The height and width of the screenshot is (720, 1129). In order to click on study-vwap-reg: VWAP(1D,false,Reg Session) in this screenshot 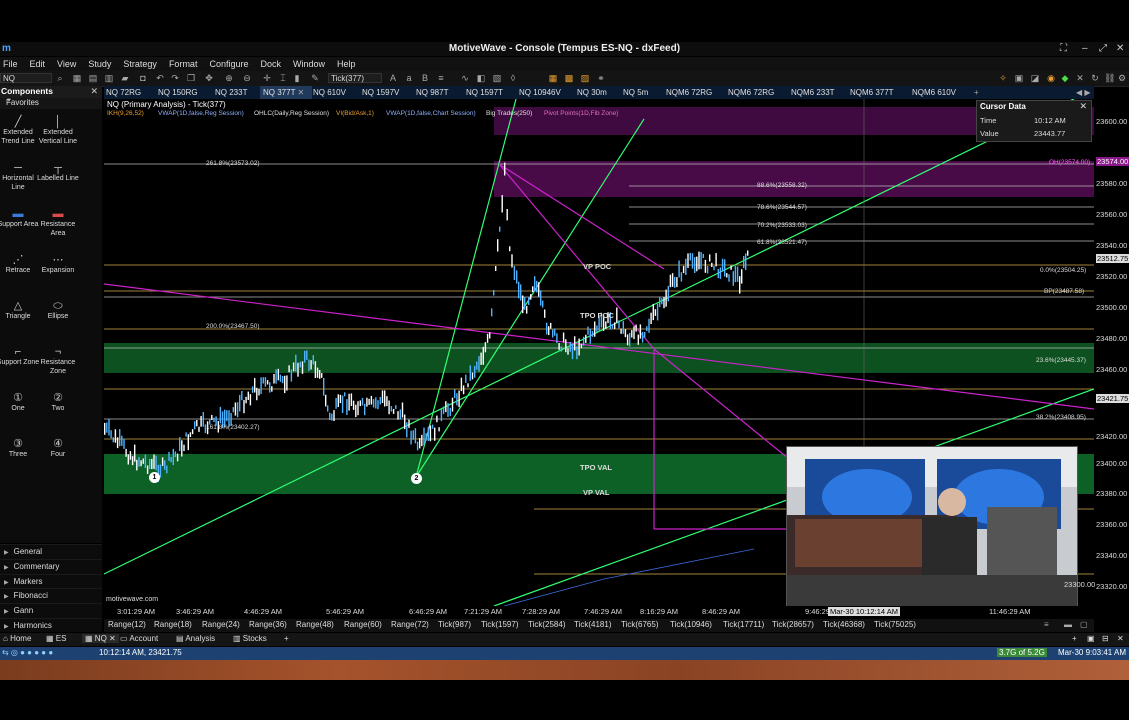, I will do `click(201, 113)`.